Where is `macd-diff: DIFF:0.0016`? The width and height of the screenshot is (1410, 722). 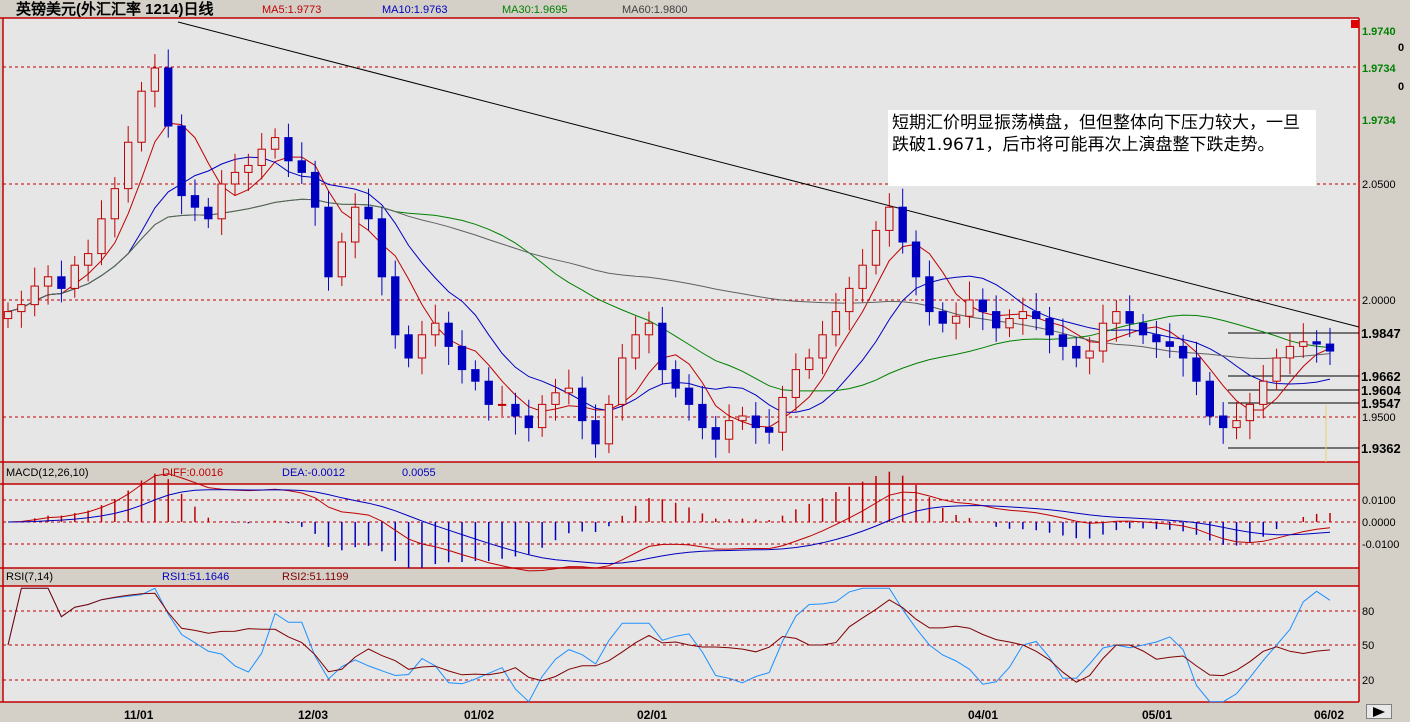 macd-diff: DIFF:0.0016 is located at coordinates (192, 473).